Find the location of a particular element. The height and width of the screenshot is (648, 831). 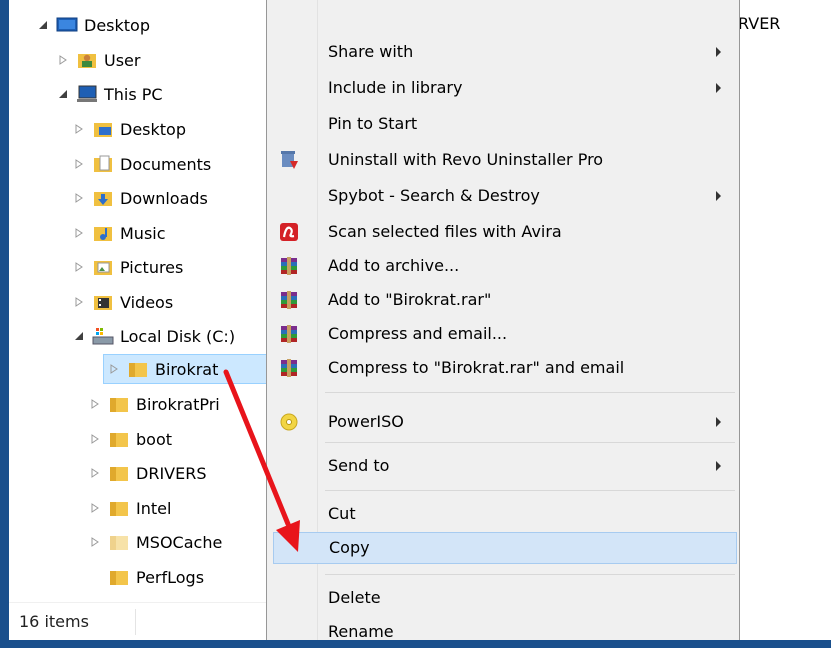

tree-item-user: User is located at coordinates (98, 60).